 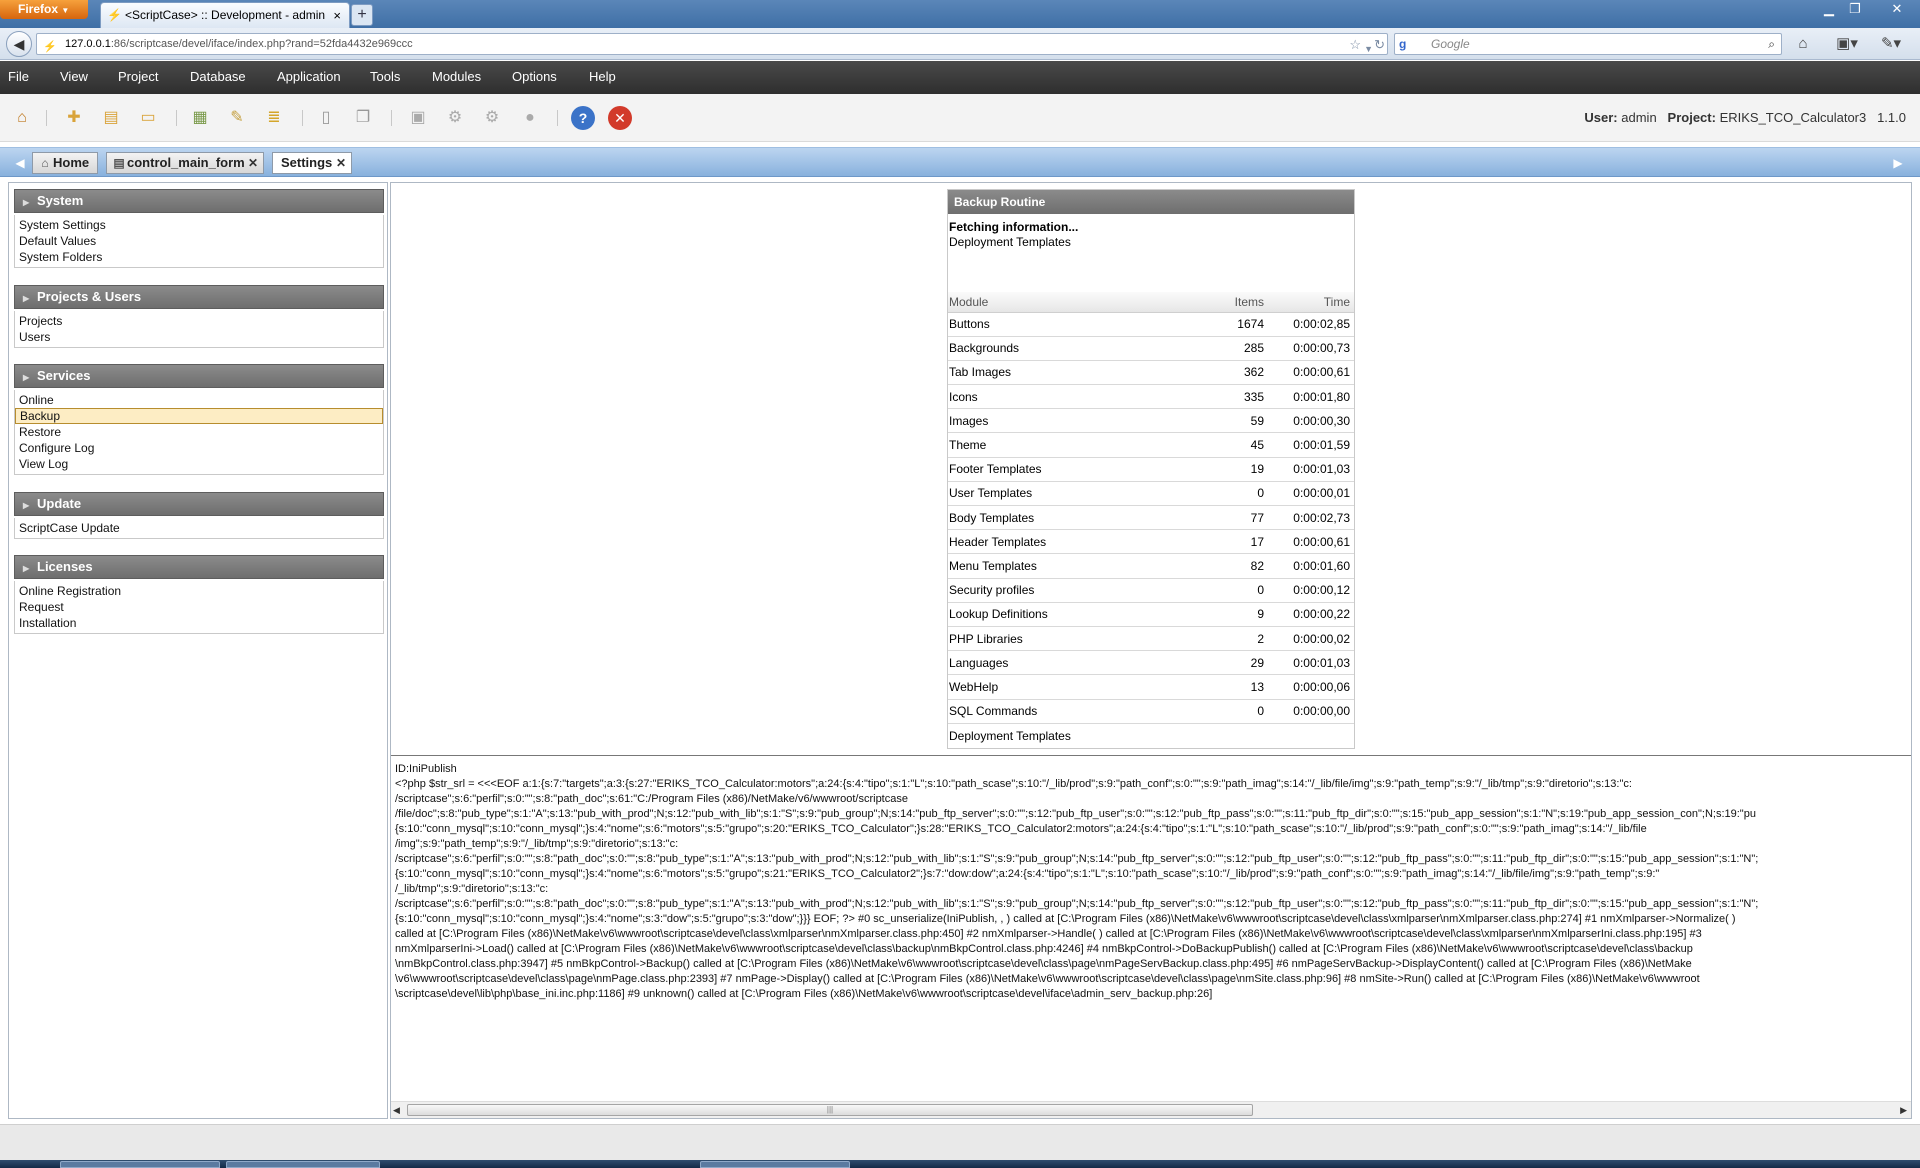 What do you see at coordinates (830, 1110) in the screenshot?
I see `scrollbar-thumb: |||` at bounding box center [830, 1110].